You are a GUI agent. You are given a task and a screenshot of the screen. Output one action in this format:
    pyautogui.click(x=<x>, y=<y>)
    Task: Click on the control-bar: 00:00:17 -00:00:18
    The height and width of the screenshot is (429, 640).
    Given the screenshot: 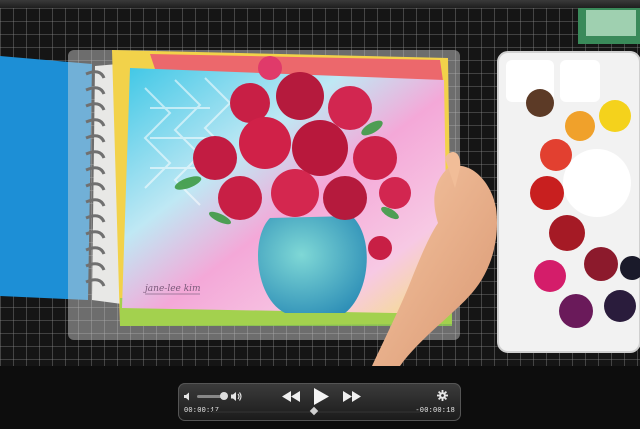 What is the action you would take?
    pyautogui.click(x=319, y=402)
    